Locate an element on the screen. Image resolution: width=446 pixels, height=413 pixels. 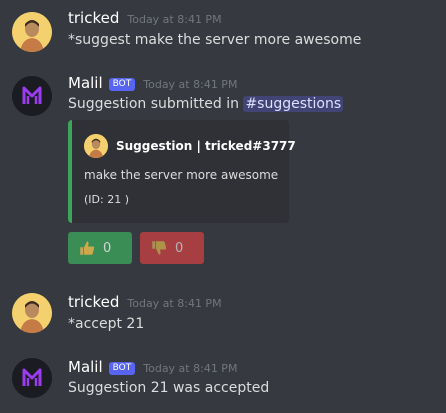
message-content: Suggestion submitted in #suggestions is located at coordinates (206, 104).